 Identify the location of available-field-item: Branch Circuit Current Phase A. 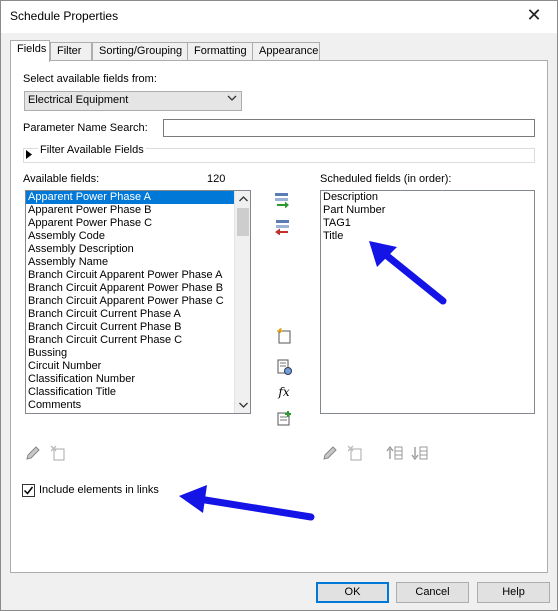
(138, 314).